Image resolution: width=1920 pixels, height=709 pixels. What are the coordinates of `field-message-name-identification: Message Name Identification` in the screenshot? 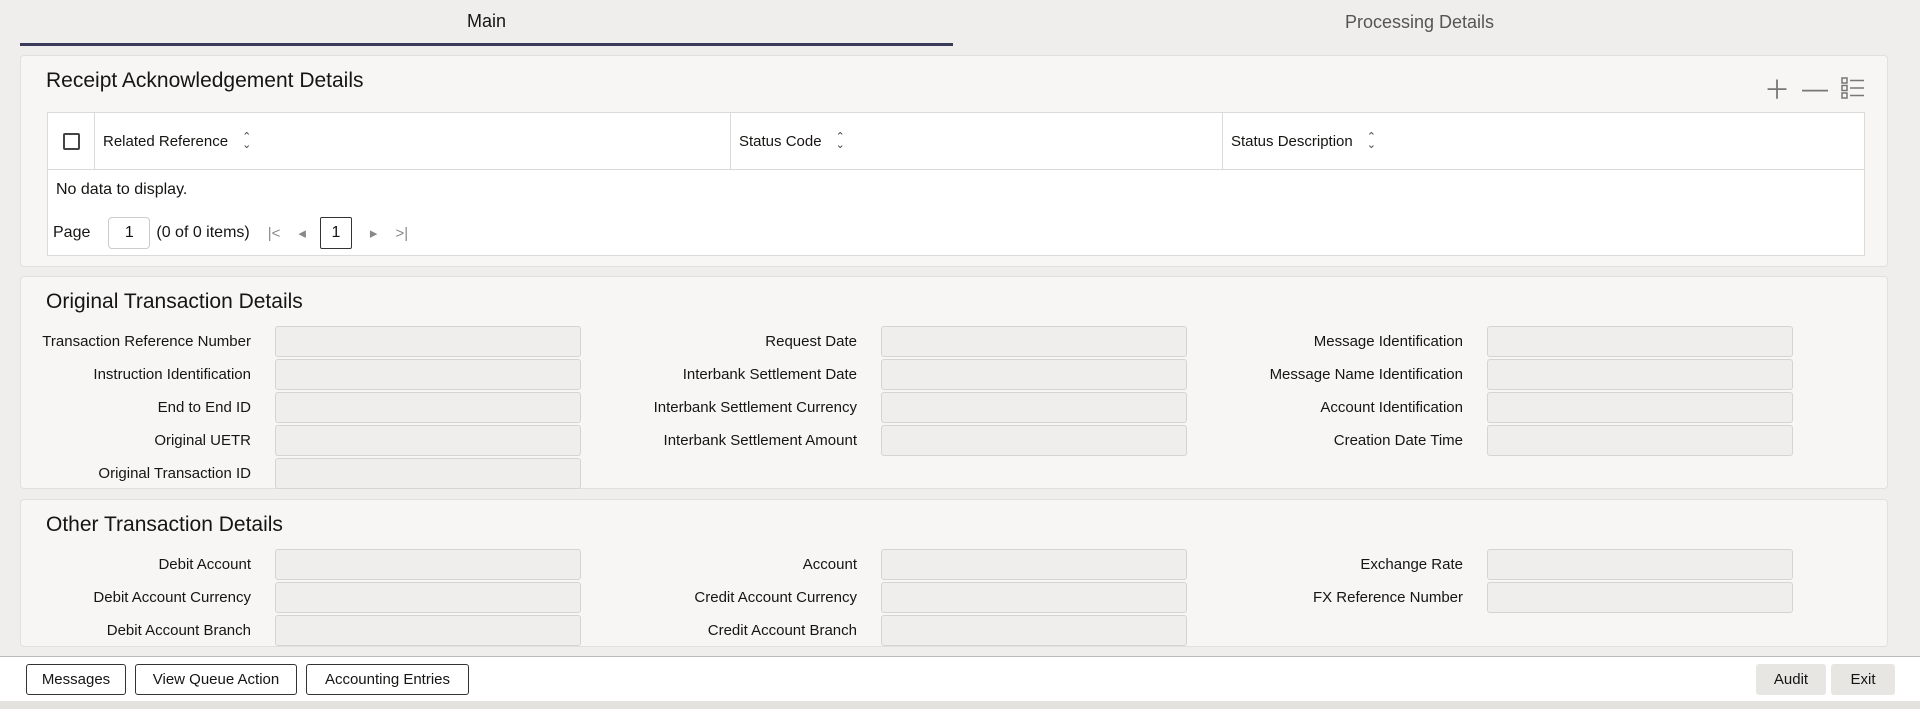 It's located at (1515, 374).